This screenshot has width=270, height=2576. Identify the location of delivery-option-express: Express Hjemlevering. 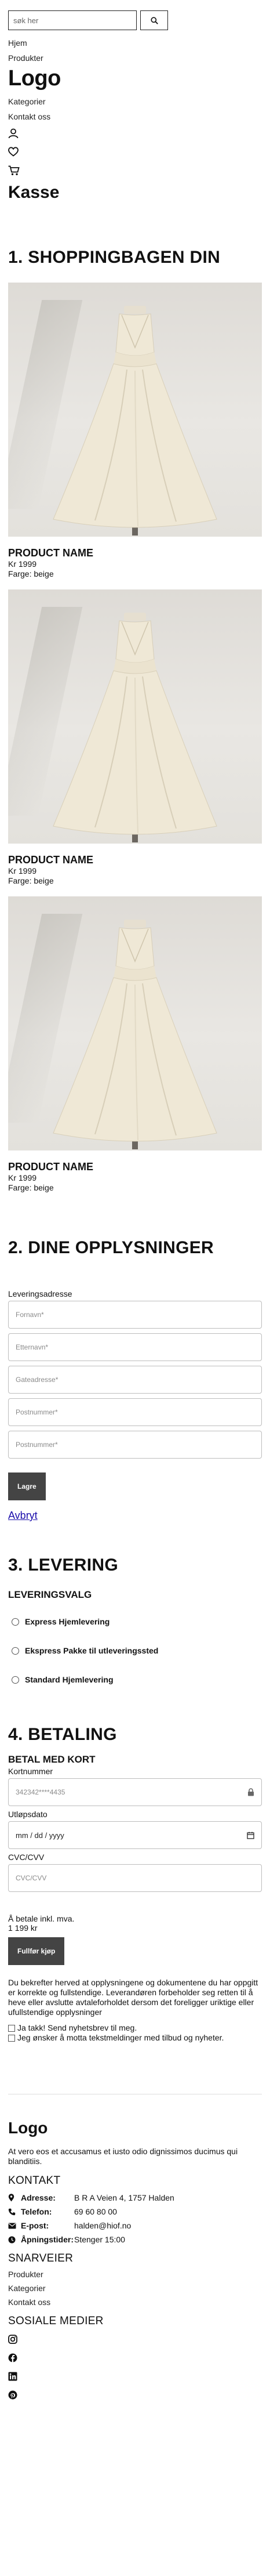
(135, 1621).